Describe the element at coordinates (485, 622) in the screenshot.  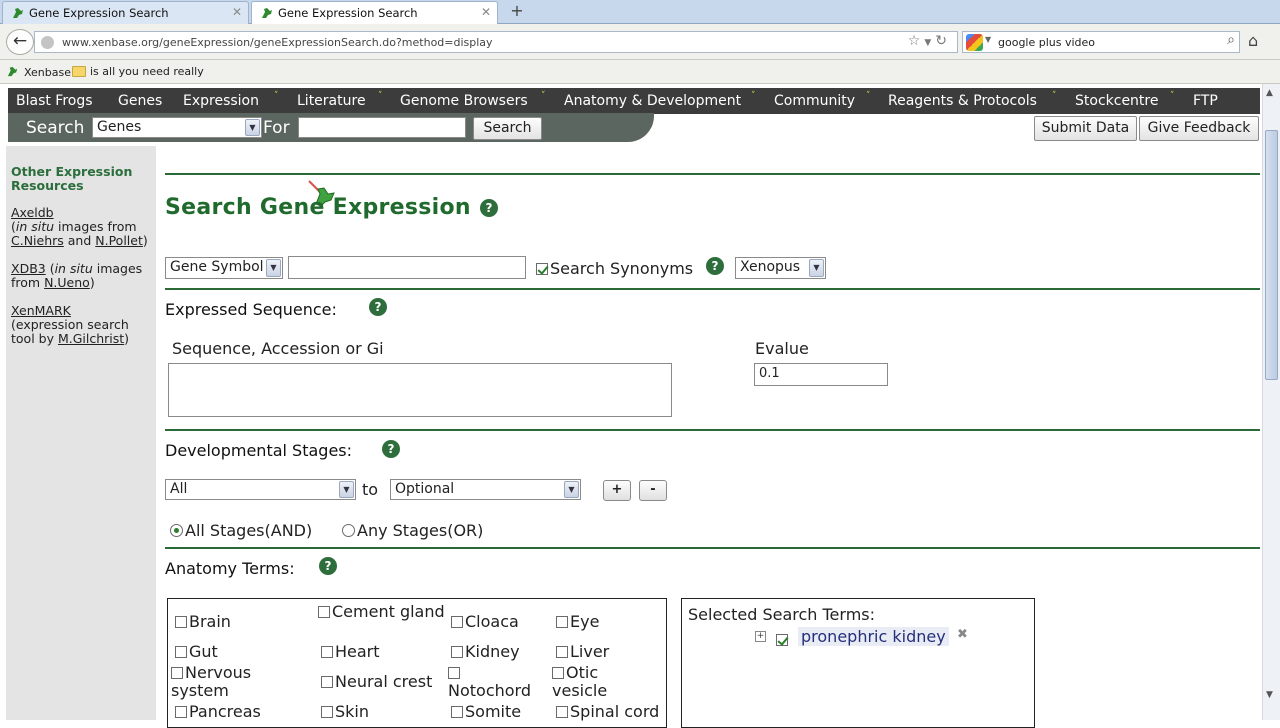
I see `anatomy-term: Cloaca` at that location.